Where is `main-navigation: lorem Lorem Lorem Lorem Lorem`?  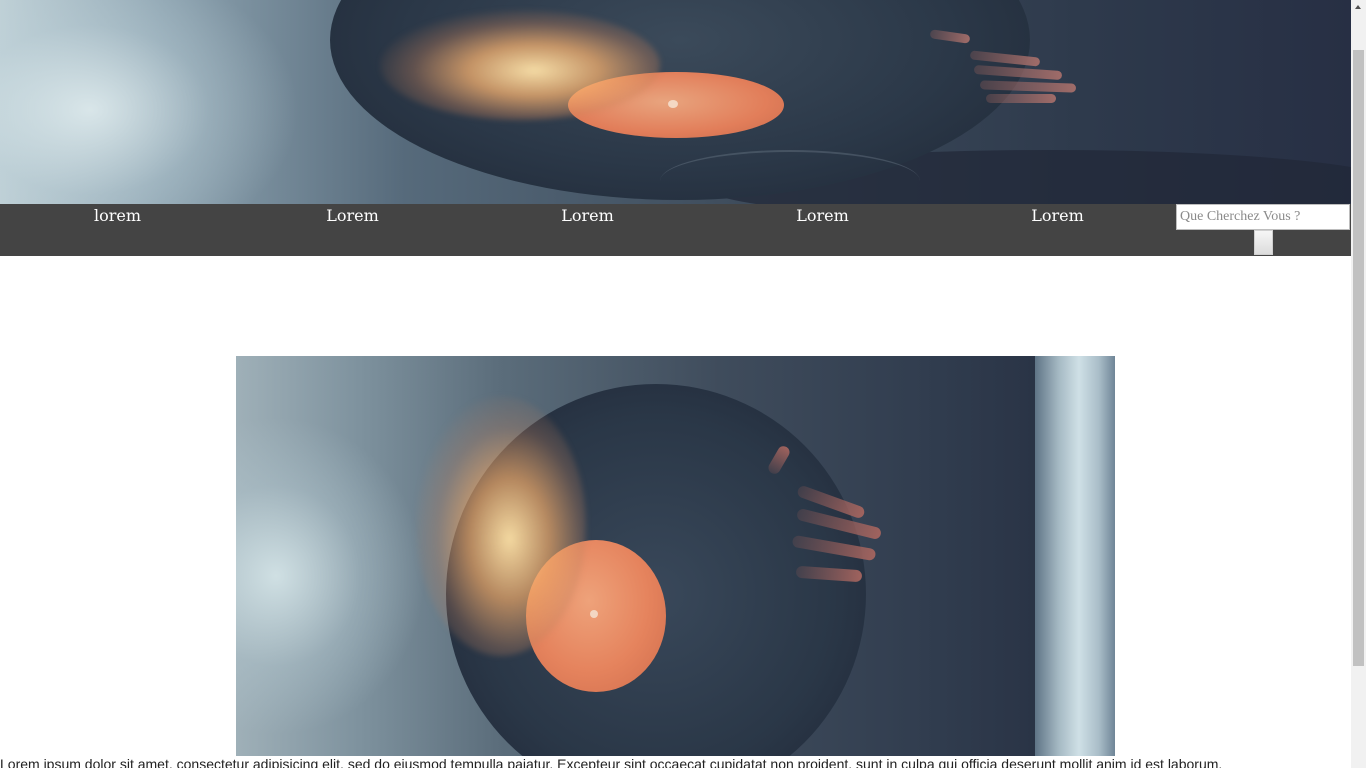
main-navigation: lorem Lorem Lorem Lorem Lorem is located at coordinates (675, 230).